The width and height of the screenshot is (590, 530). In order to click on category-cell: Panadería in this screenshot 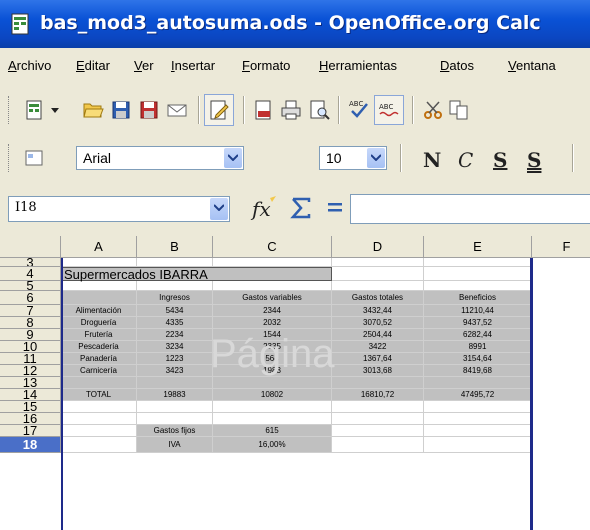, I will do `click(99, 359)`.